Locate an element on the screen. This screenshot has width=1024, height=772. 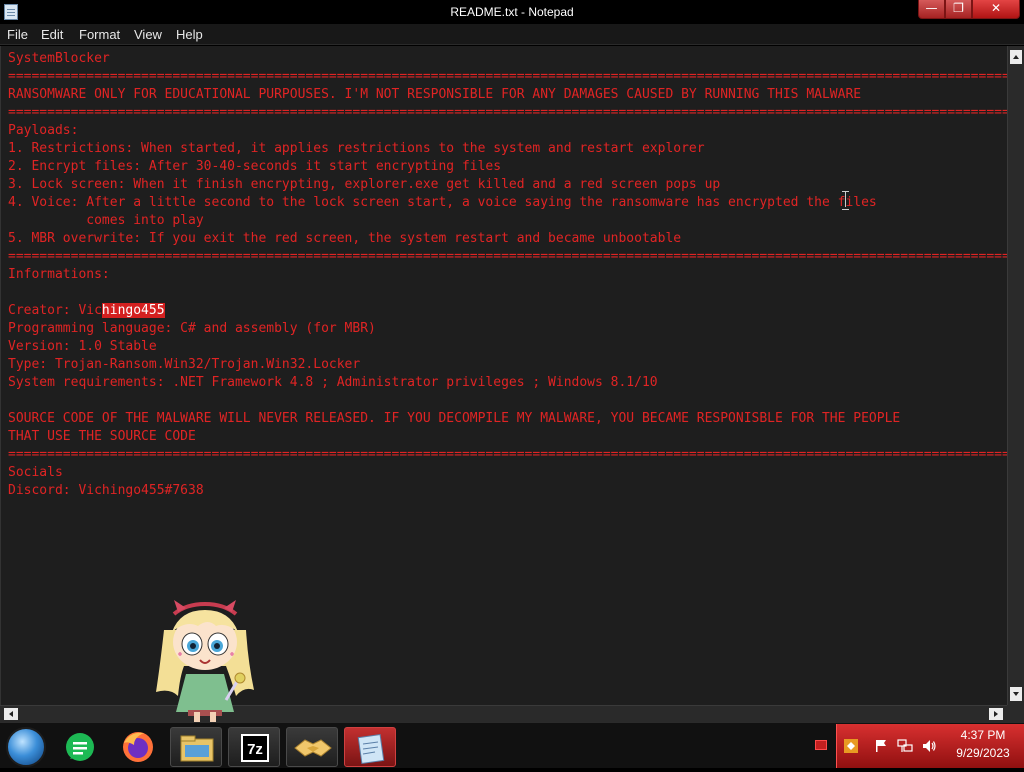
menu-file: File is located at coordinates (17, 34).